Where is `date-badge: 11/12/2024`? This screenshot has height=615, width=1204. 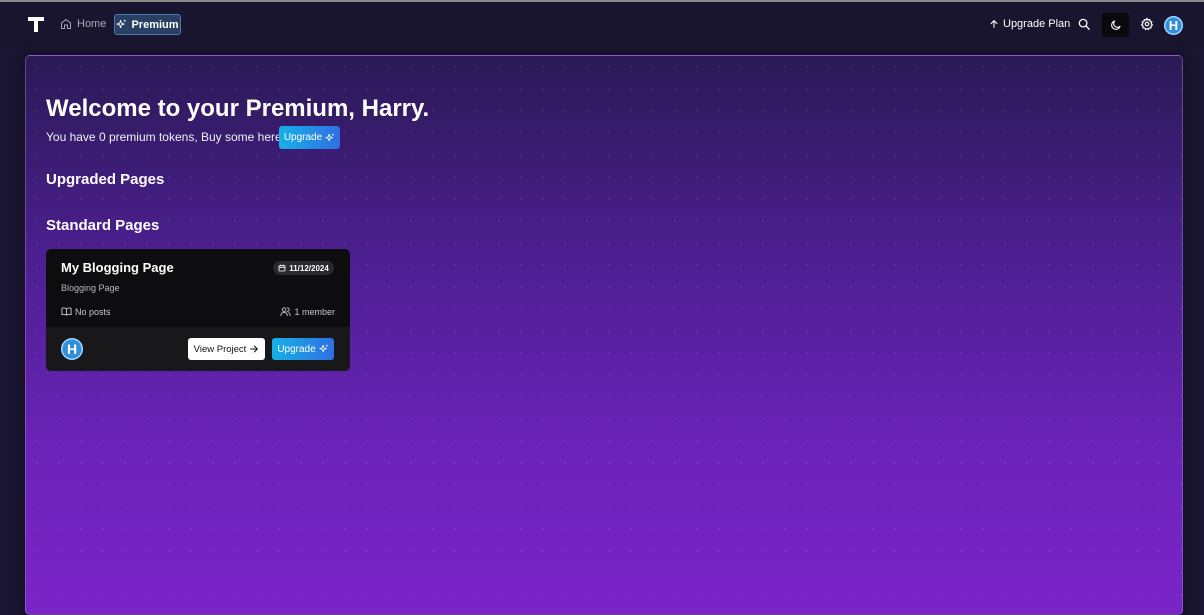
date-badge: 11/12/2024 is located at coordinates (303, 268).